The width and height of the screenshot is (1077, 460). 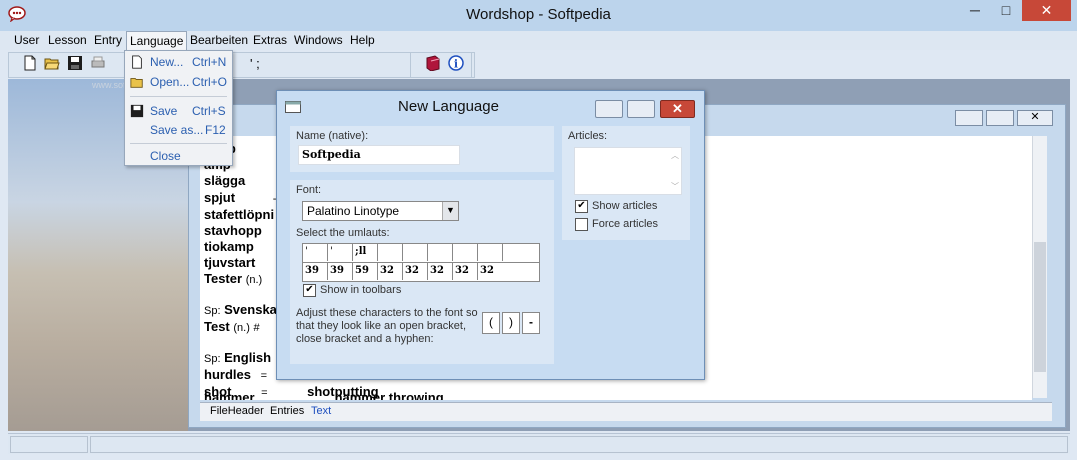 What do you see at coordinates (641, 109) in the screenshot?
I see `dialog-maximize-button` at bounding box center [641, 109].